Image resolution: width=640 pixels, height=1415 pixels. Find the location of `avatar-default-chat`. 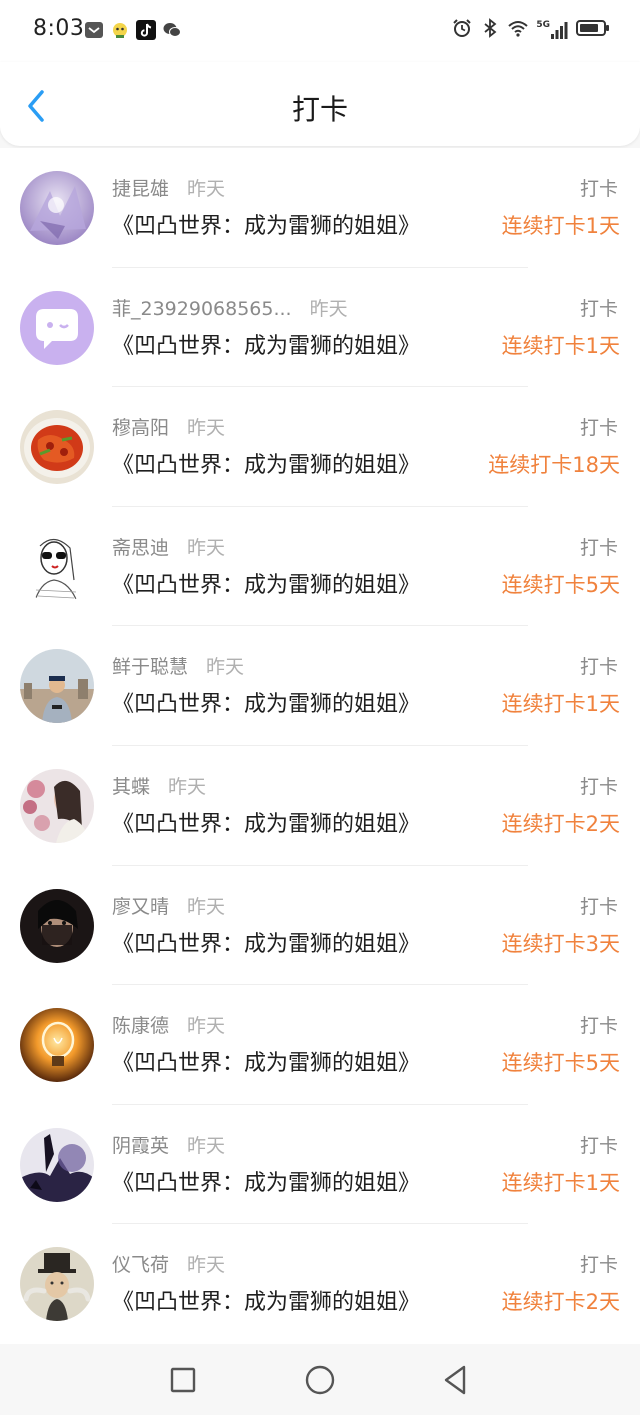

avatar-default-chat is located at coordinates (57, 327).